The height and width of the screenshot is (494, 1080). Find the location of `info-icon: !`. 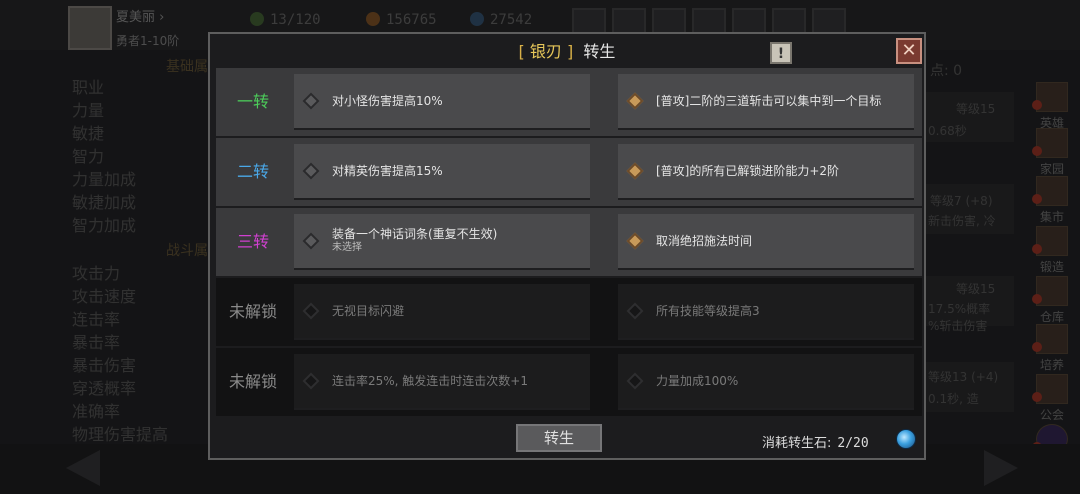

info-icon: ! is located at coordinates (781, 53).